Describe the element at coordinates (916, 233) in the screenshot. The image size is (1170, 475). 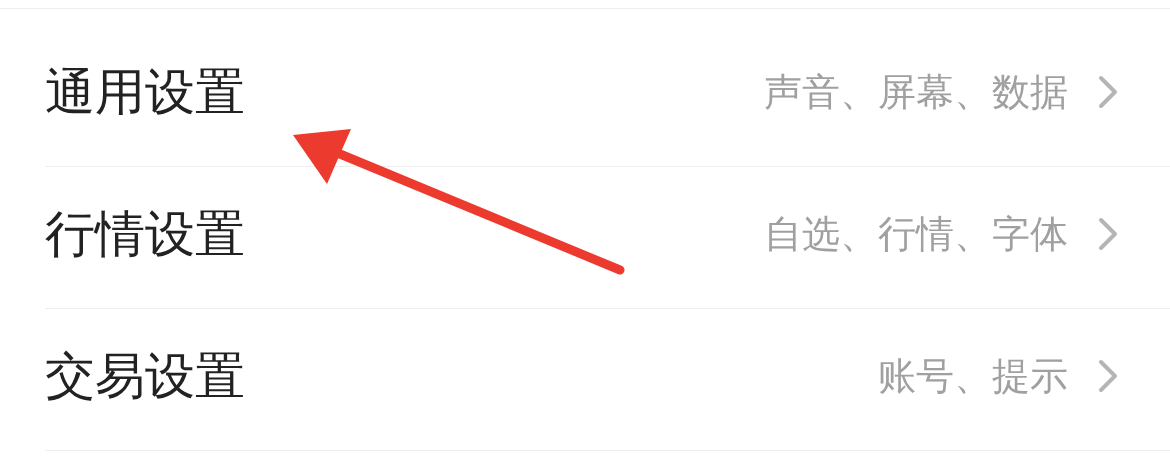
I see `row-summary: 自选、行情、字体` at that location.